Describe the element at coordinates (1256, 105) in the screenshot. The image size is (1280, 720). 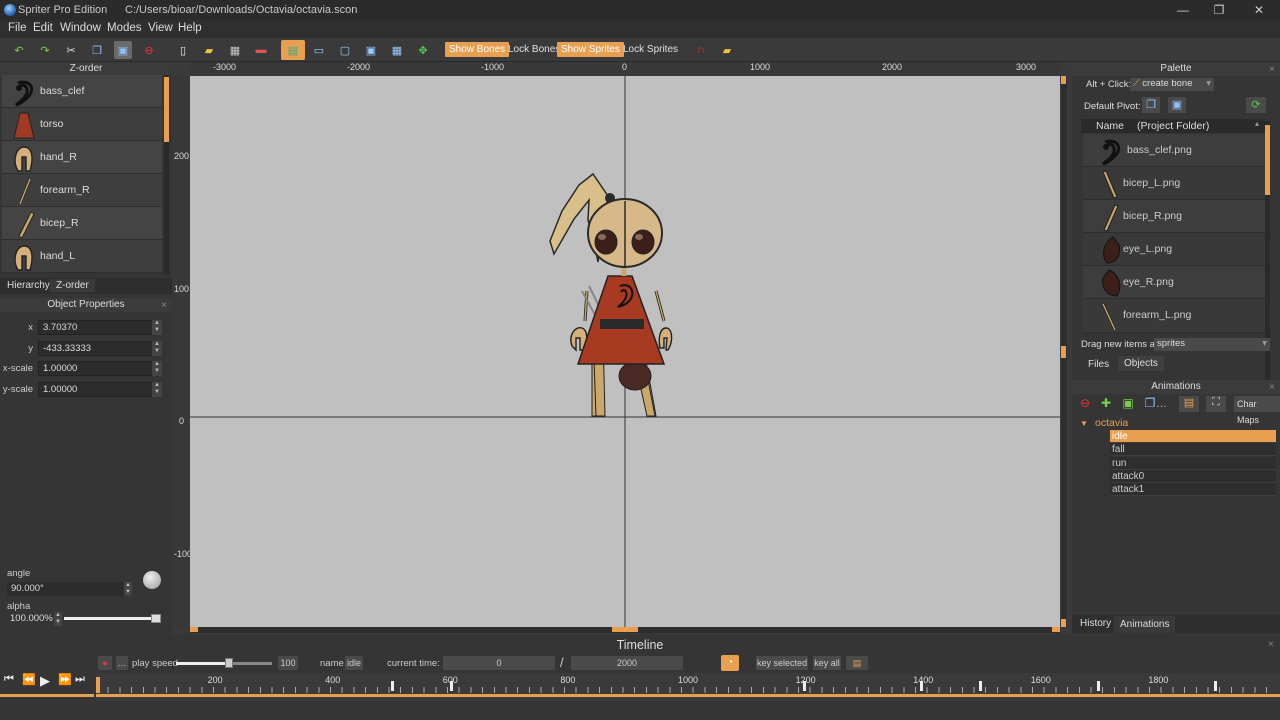
I see `refresh-icon: ⟳` at that location.